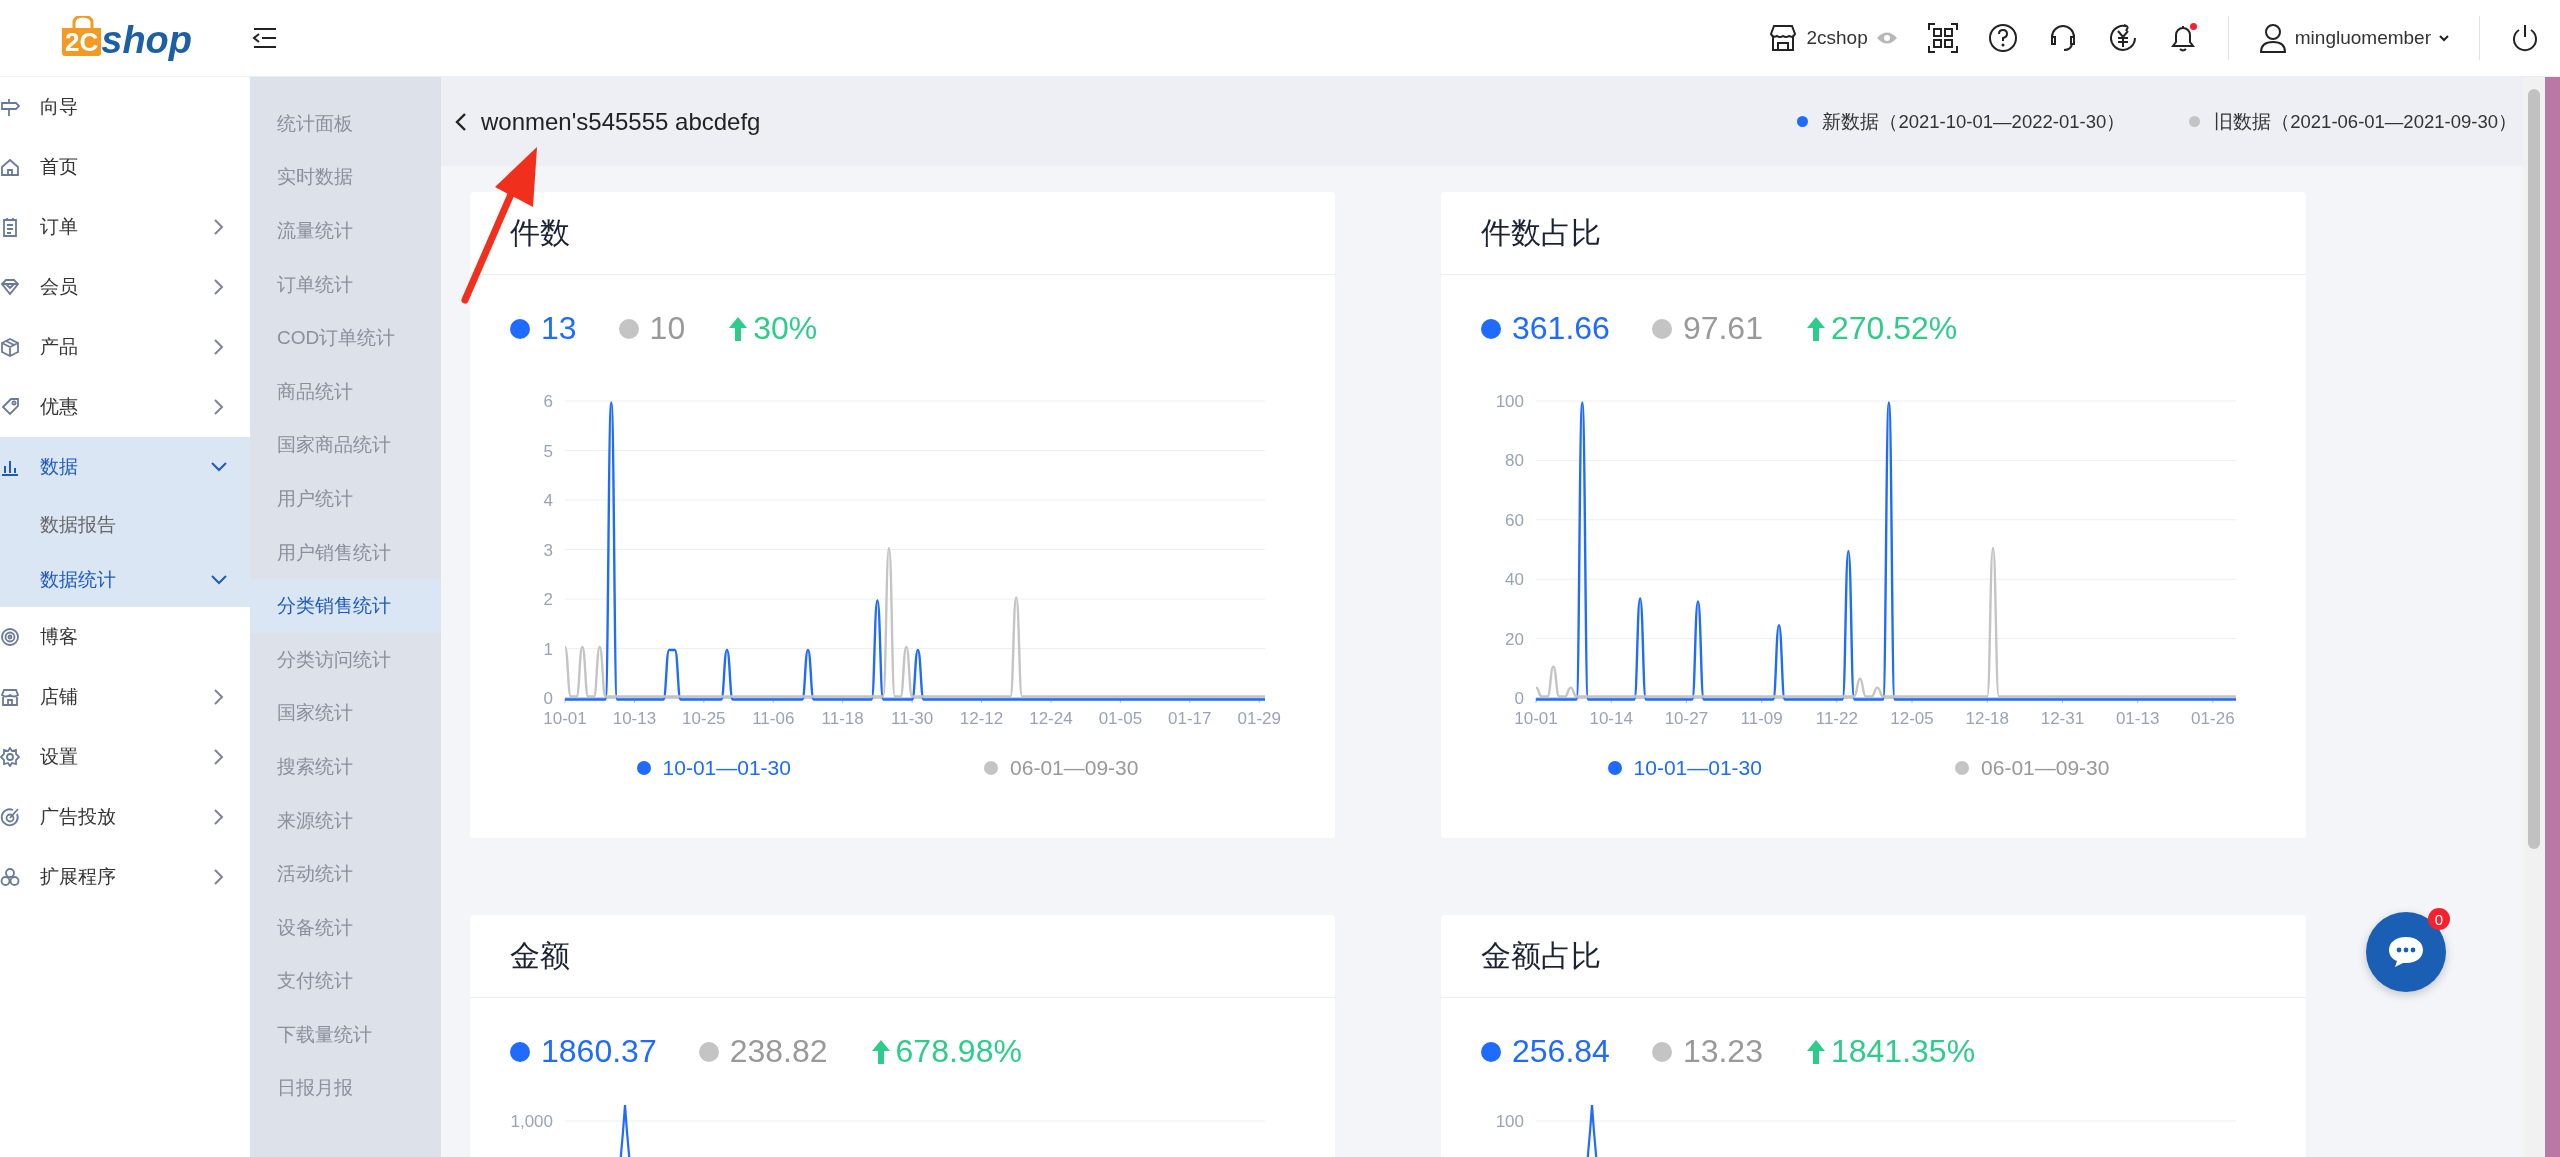 This screenshot has height=1157, width=2560. I want to click on sidebar-item: 广告投放, so click(125, 817).